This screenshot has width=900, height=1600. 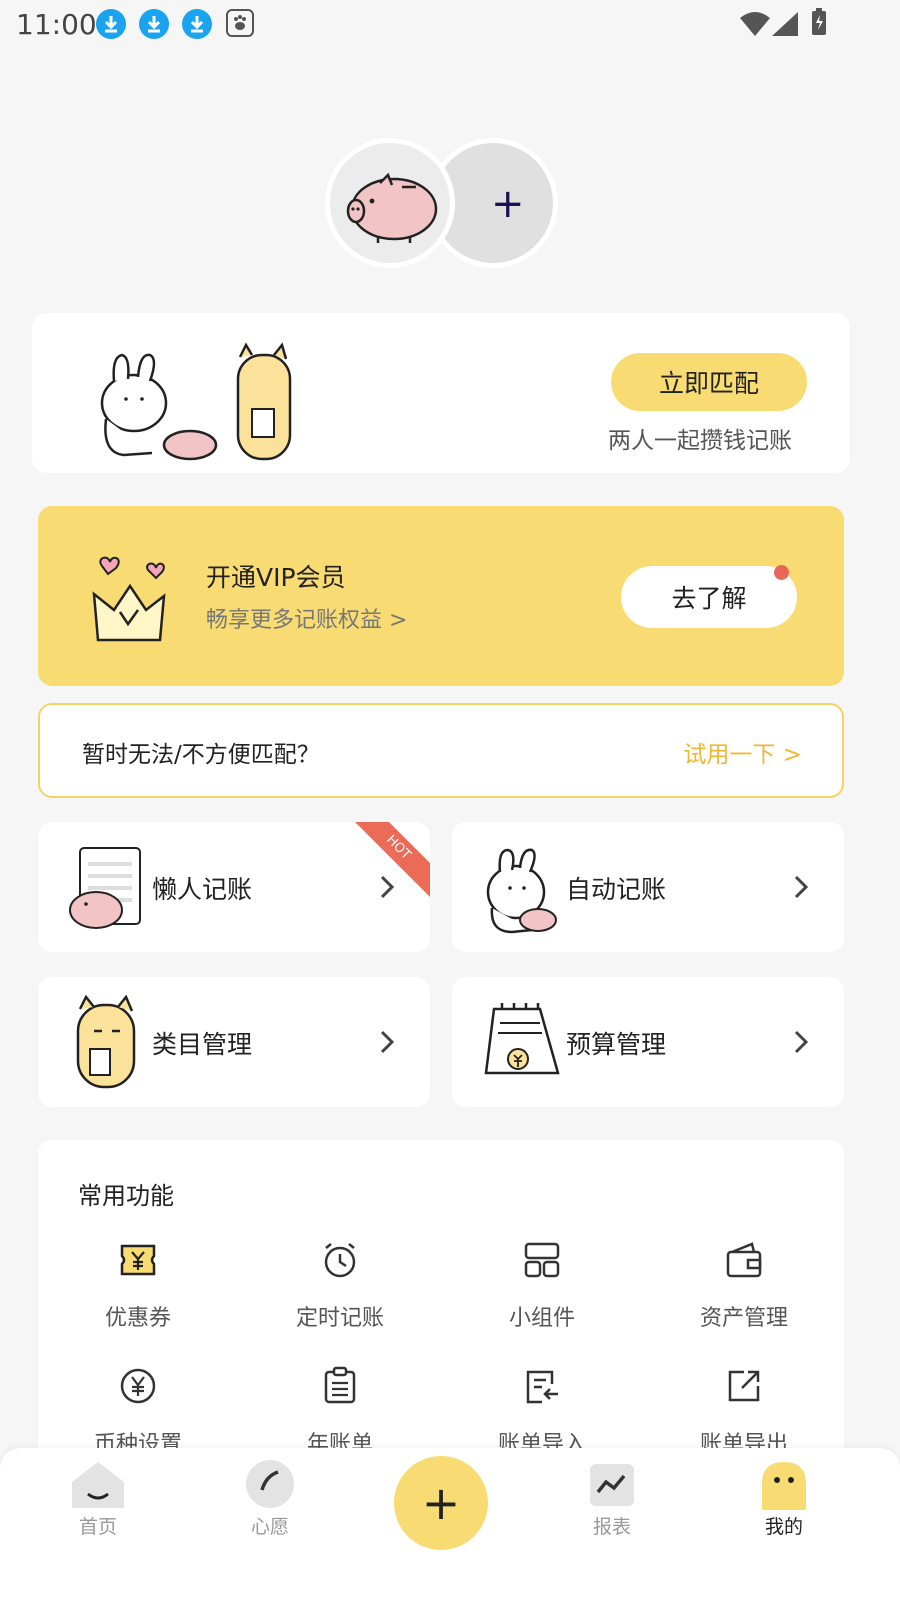 I want to click on vip-subtitle: 畅享更多记账权益 >, so click(x=306, y=618).